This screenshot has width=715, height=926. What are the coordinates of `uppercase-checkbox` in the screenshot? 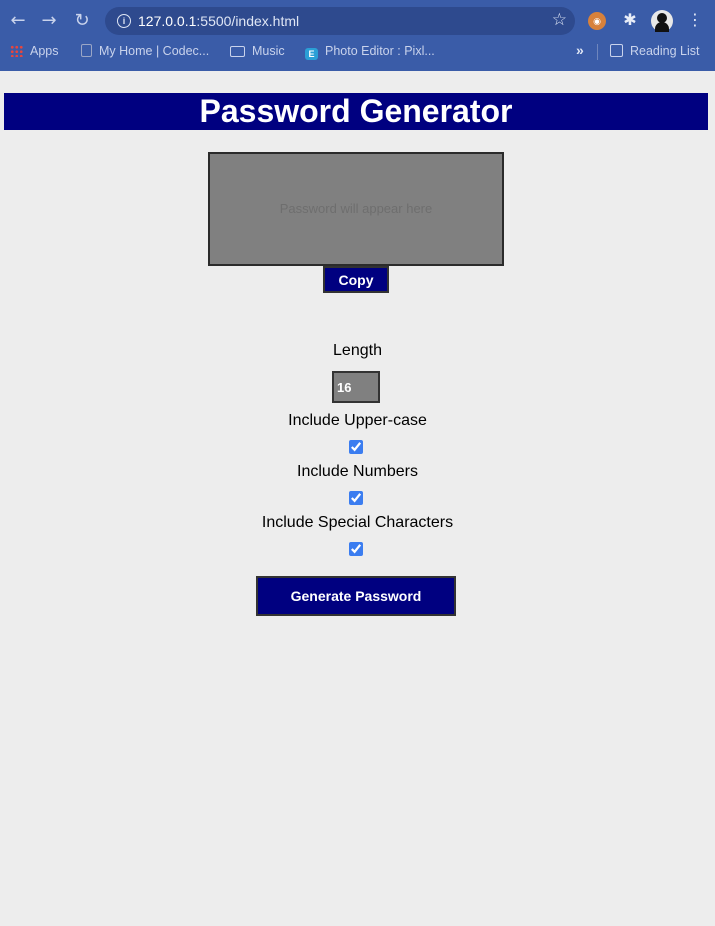 It's located at (356, 447).